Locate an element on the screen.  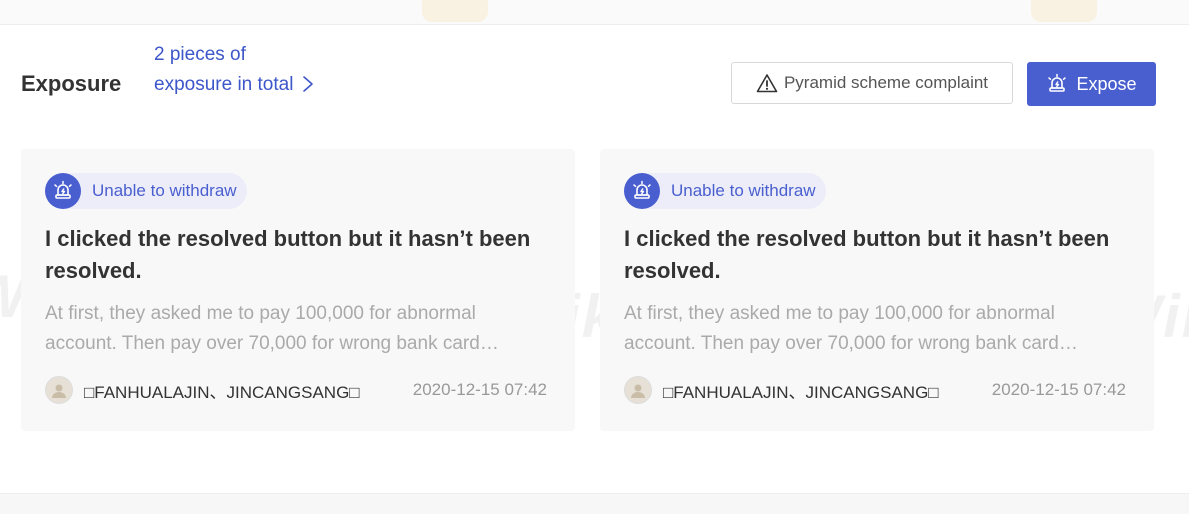
bottom-divider-strip is located at coordinates (594, 503).